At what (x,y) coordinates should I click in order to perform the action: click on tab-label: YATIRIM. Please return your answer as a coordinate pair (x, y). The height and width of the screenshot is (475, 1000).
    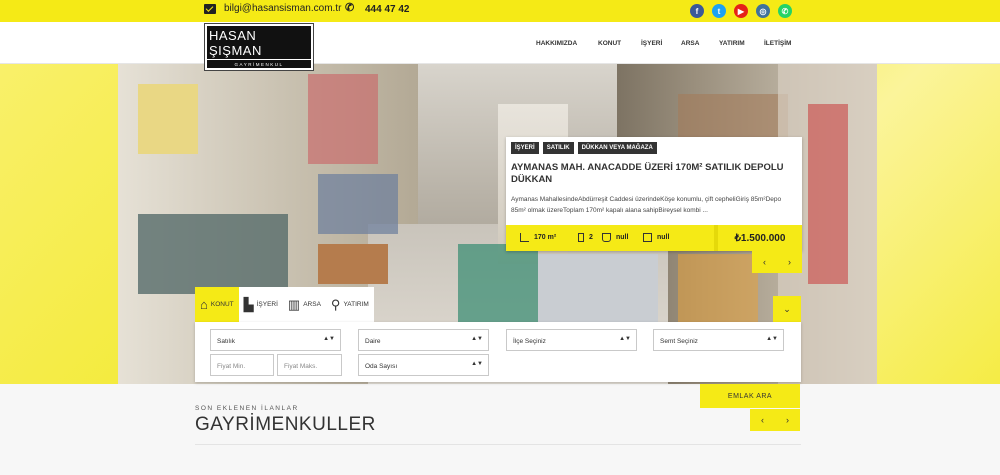
    Looking at the image, I should click on (356, 304).